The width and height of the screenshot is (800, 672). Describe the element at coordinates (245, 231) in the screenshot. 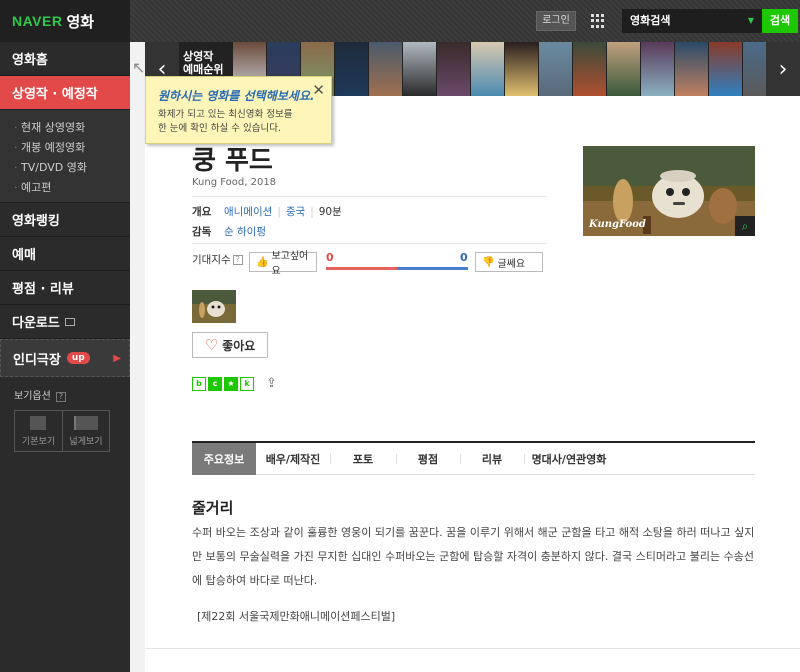

I see `director-link: 순 하이펑` at that location.